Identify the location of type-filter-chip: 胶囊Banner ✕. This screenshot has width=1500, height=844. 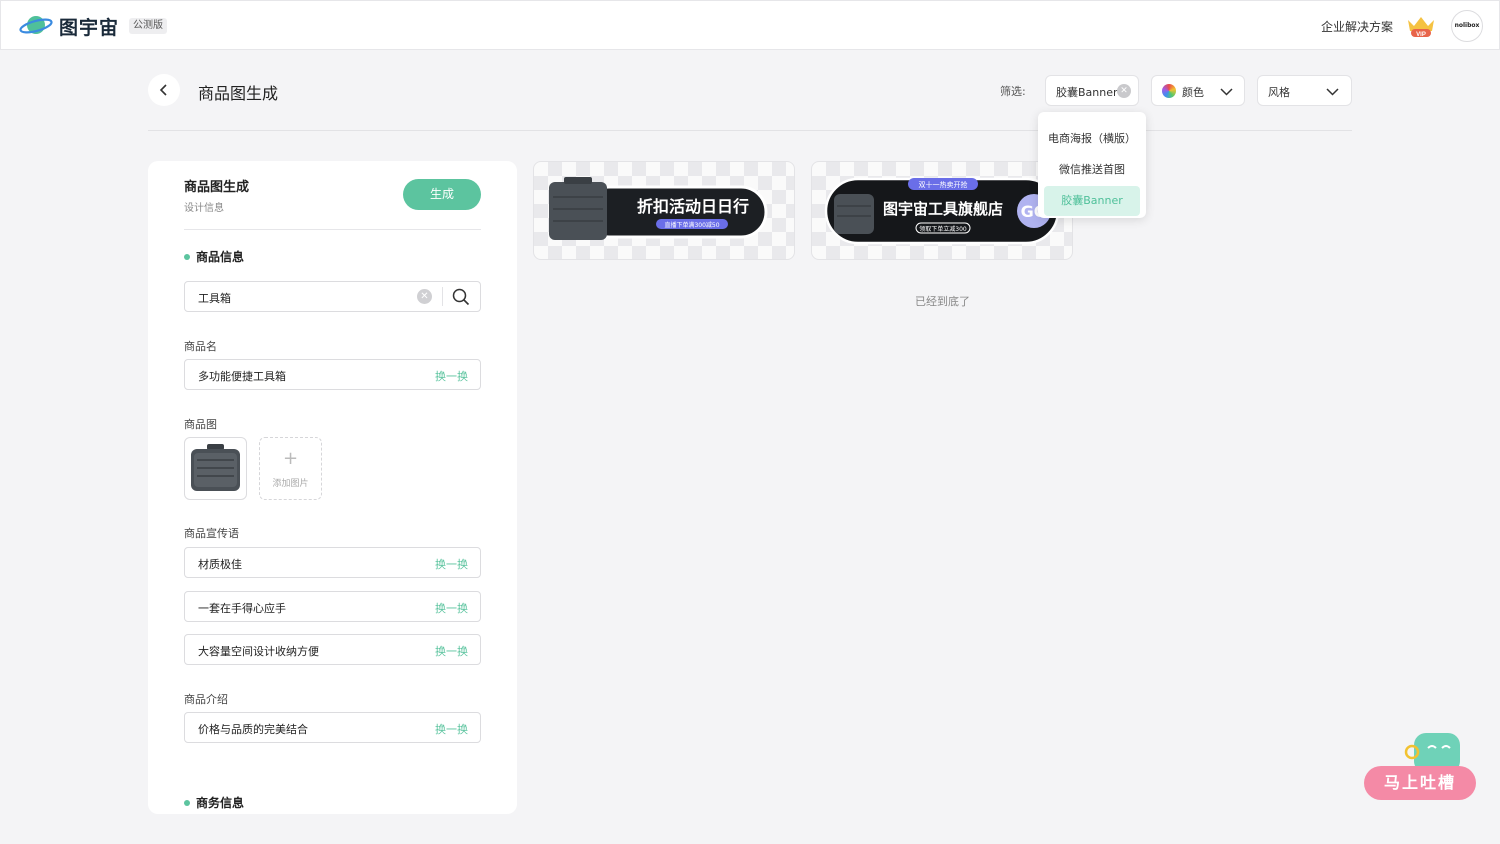
(1092, 90).